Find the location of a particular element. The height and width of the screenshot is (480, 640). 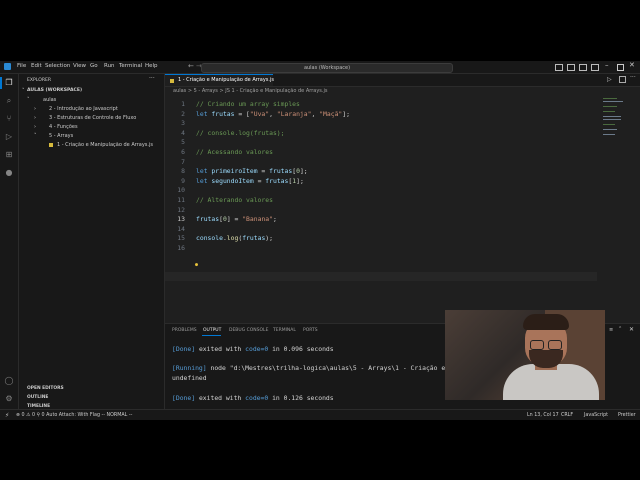

code-text: let segundoItem = frutas[1]; is located at coordinates (250, 180).